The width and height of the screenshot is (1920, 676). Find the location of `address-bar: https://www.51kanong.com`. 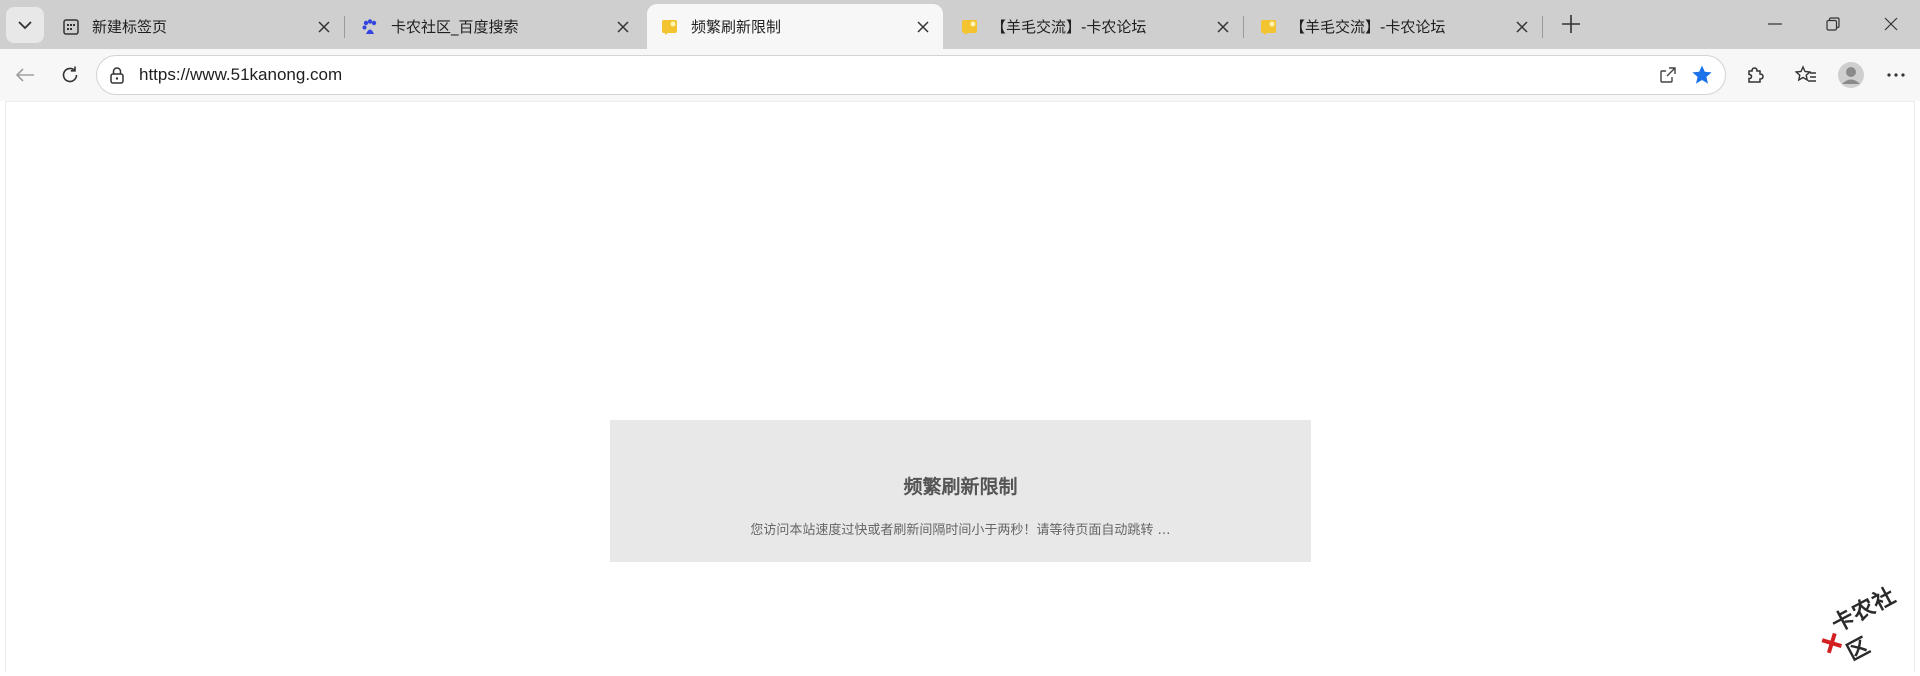

address-bar: https://www.51kanong.com is located at coordinates (911, 75).